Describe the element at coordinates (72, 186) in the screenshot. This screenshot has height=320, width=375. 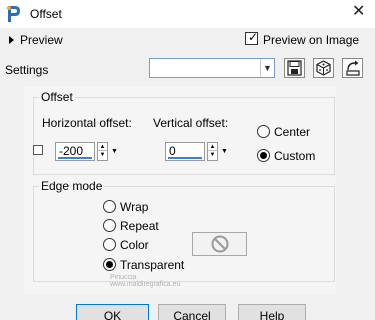
I see `edge-mode-group-title: Edge mode` at that location.